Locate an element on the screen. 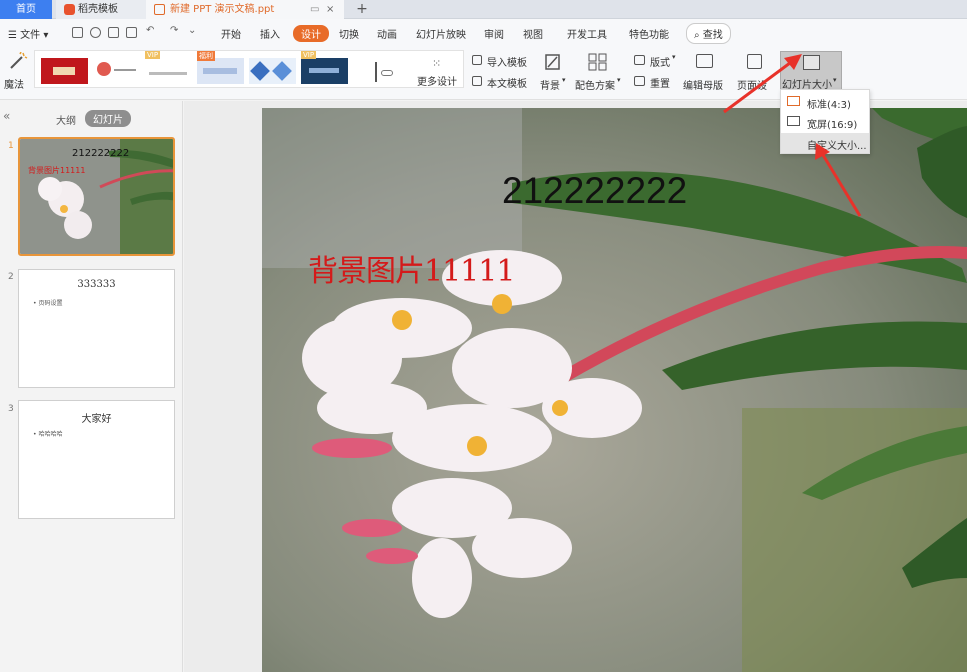  menu-view: 视图 is located at coordinates (533, 33).